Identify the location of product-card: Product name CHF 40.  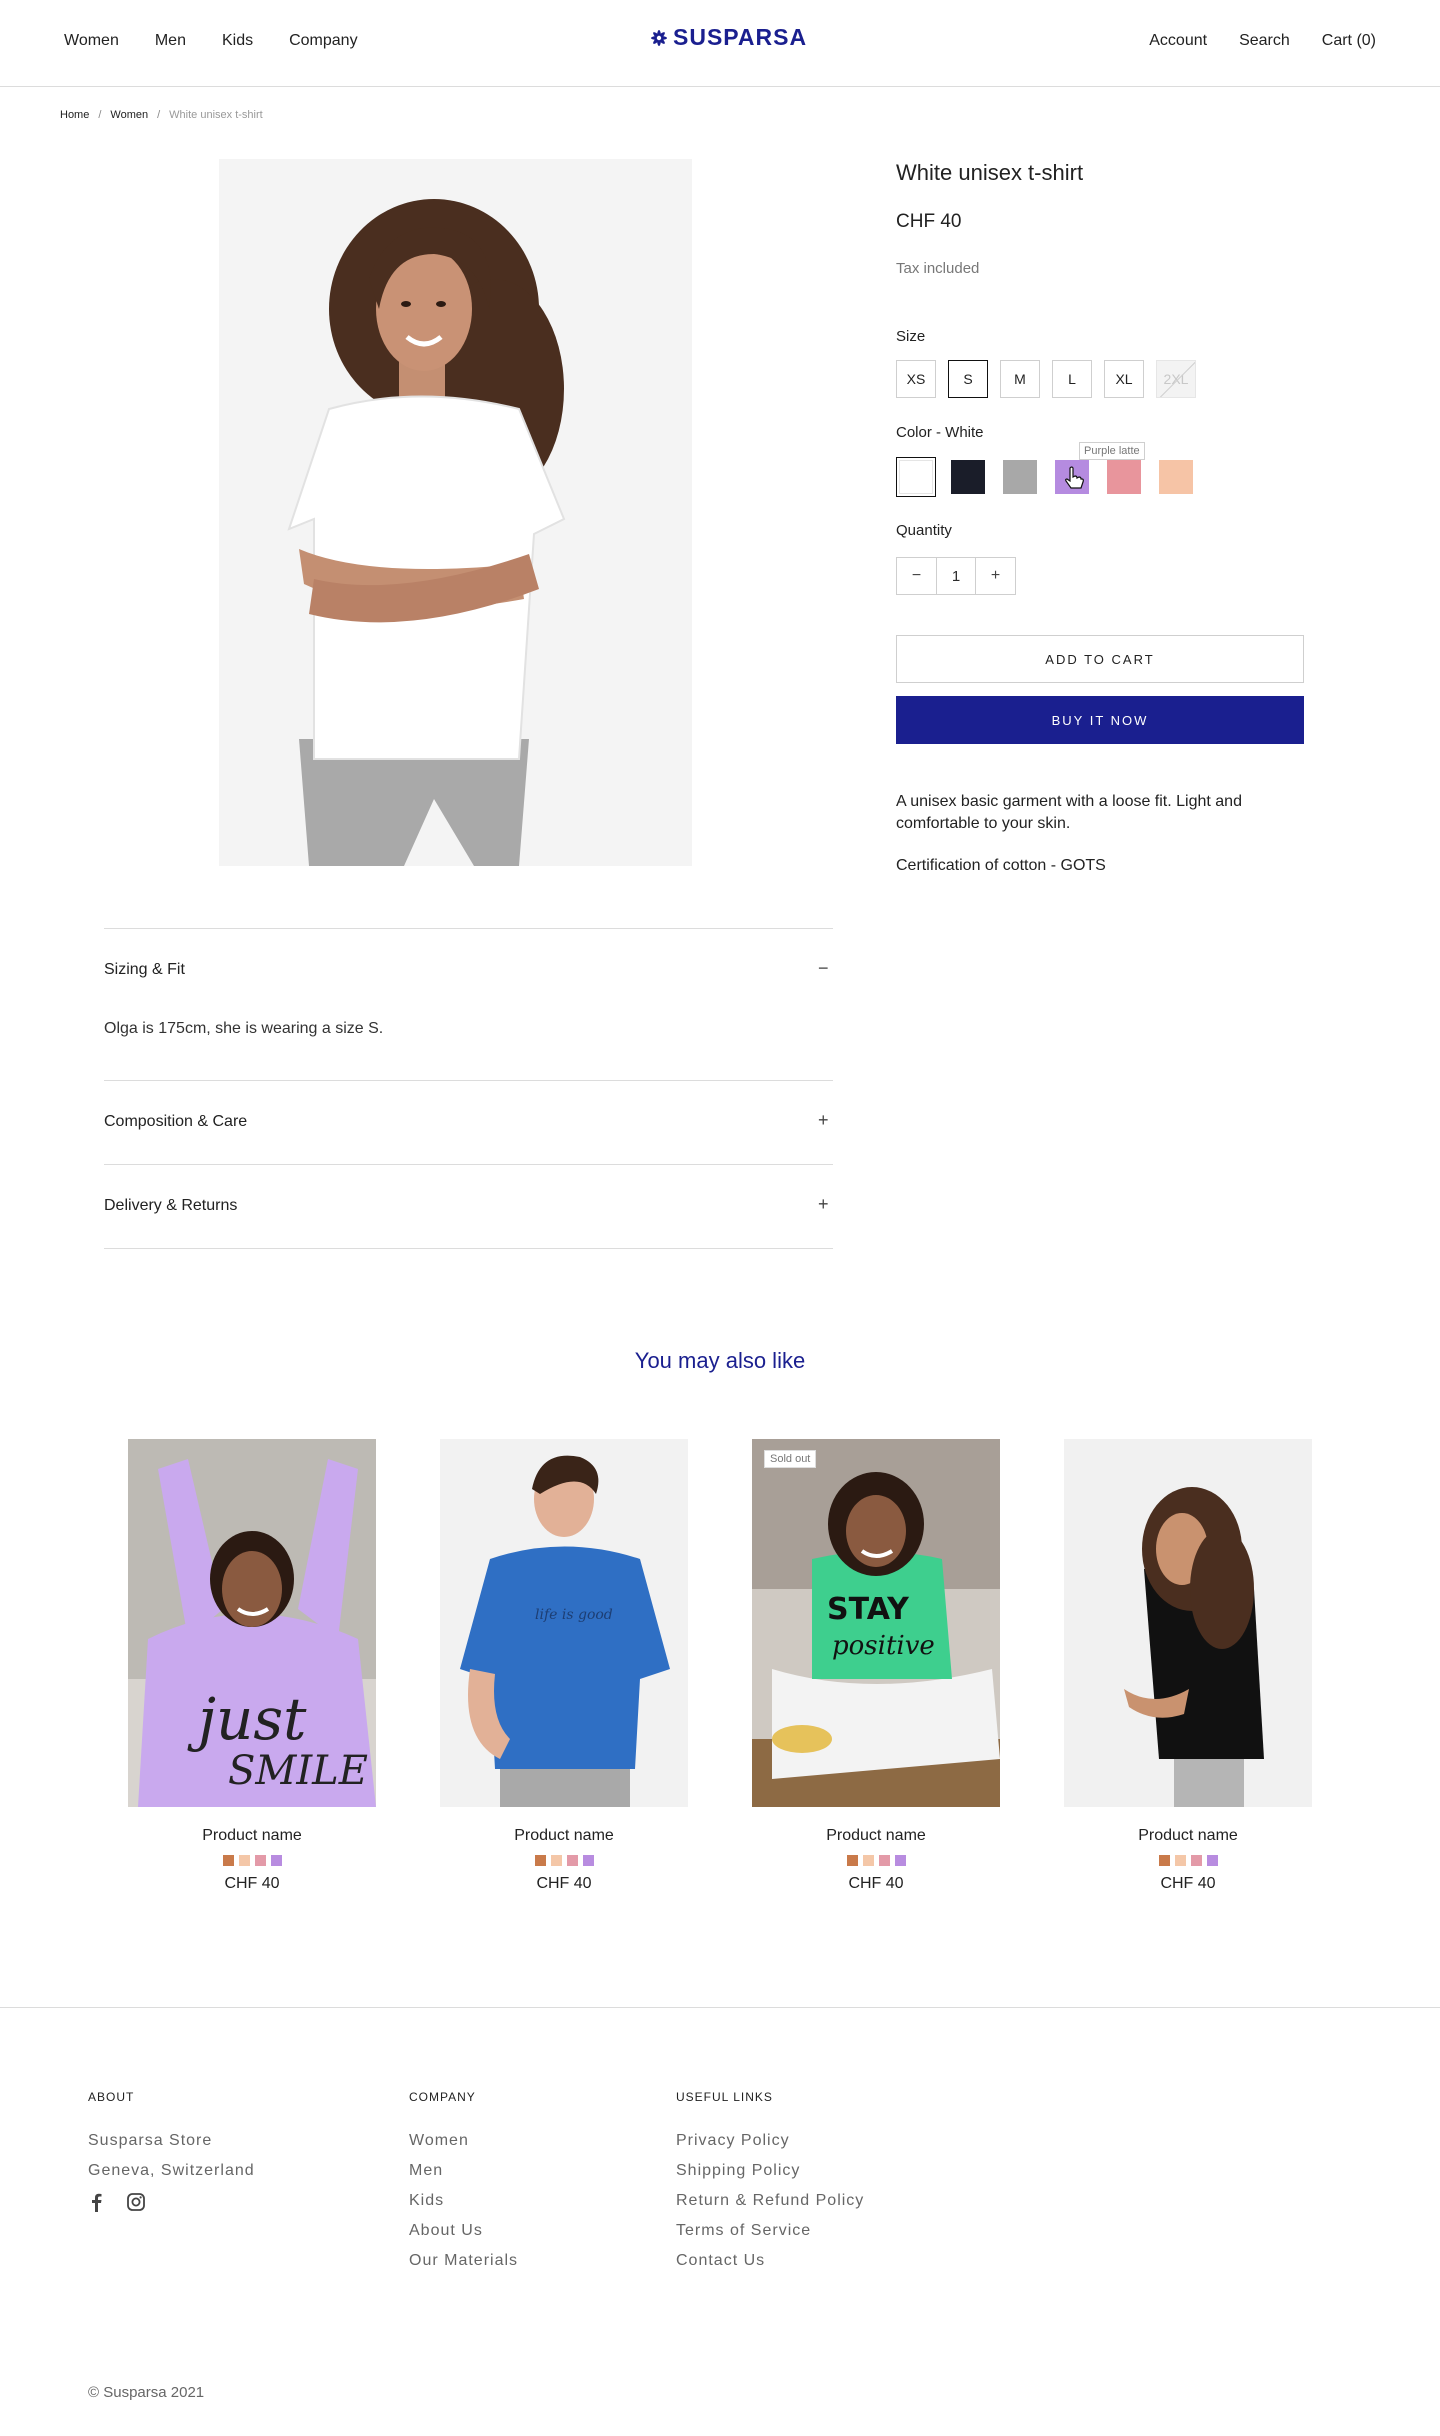
(1188, 1666).